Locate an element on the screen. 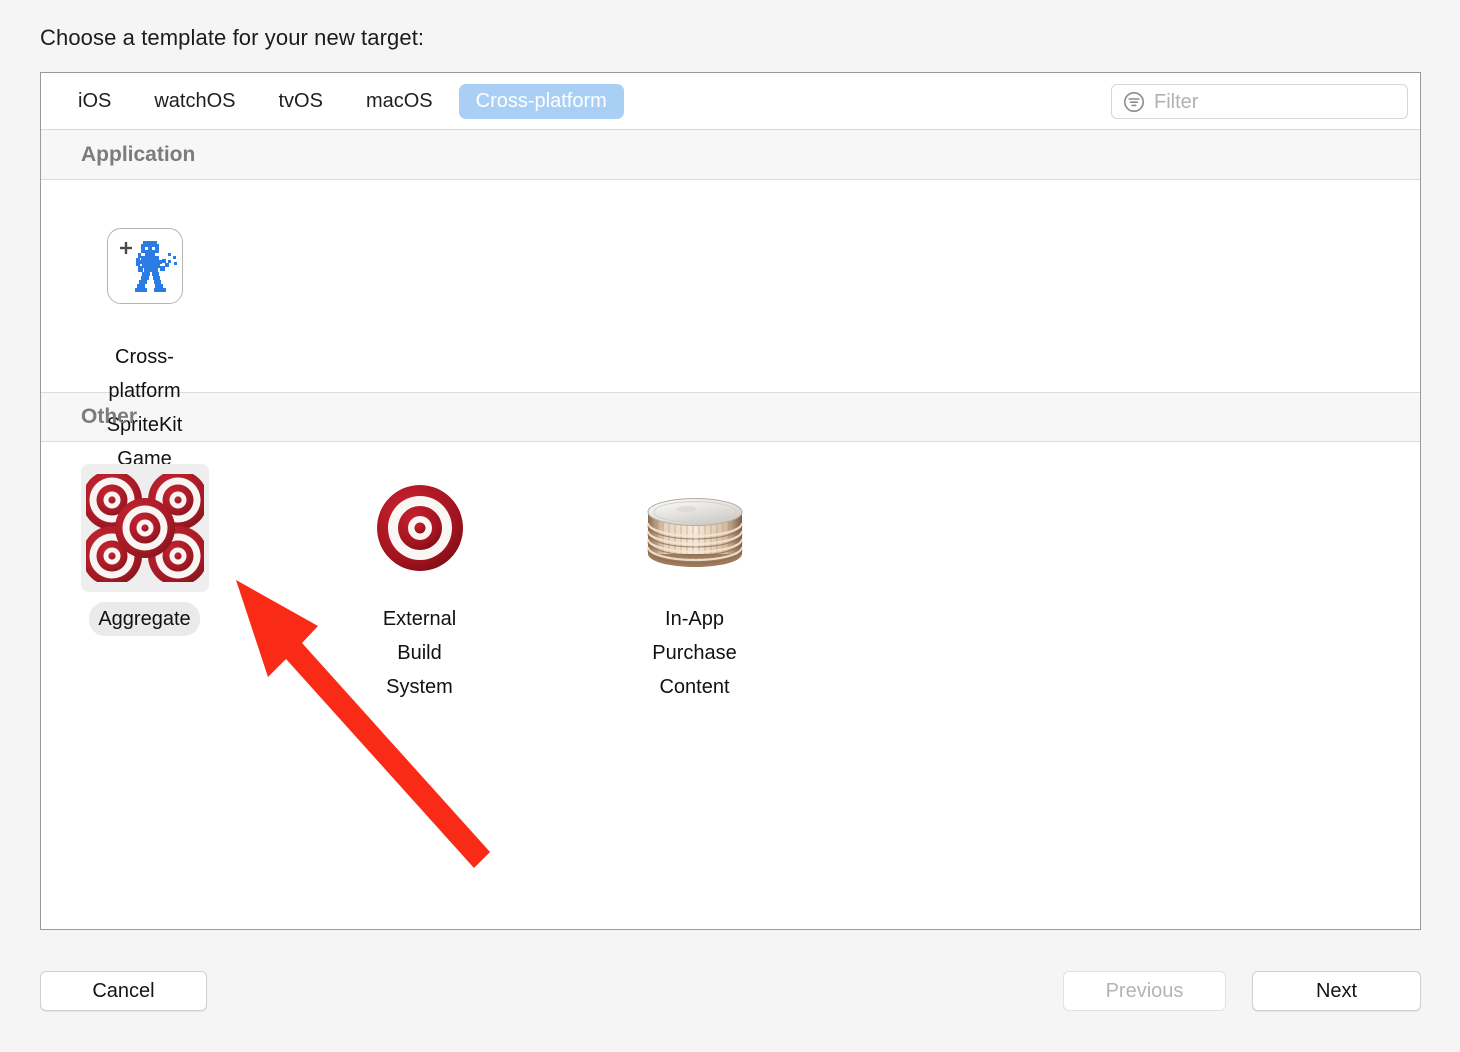  target-icon is located at coordinates (419, 528).